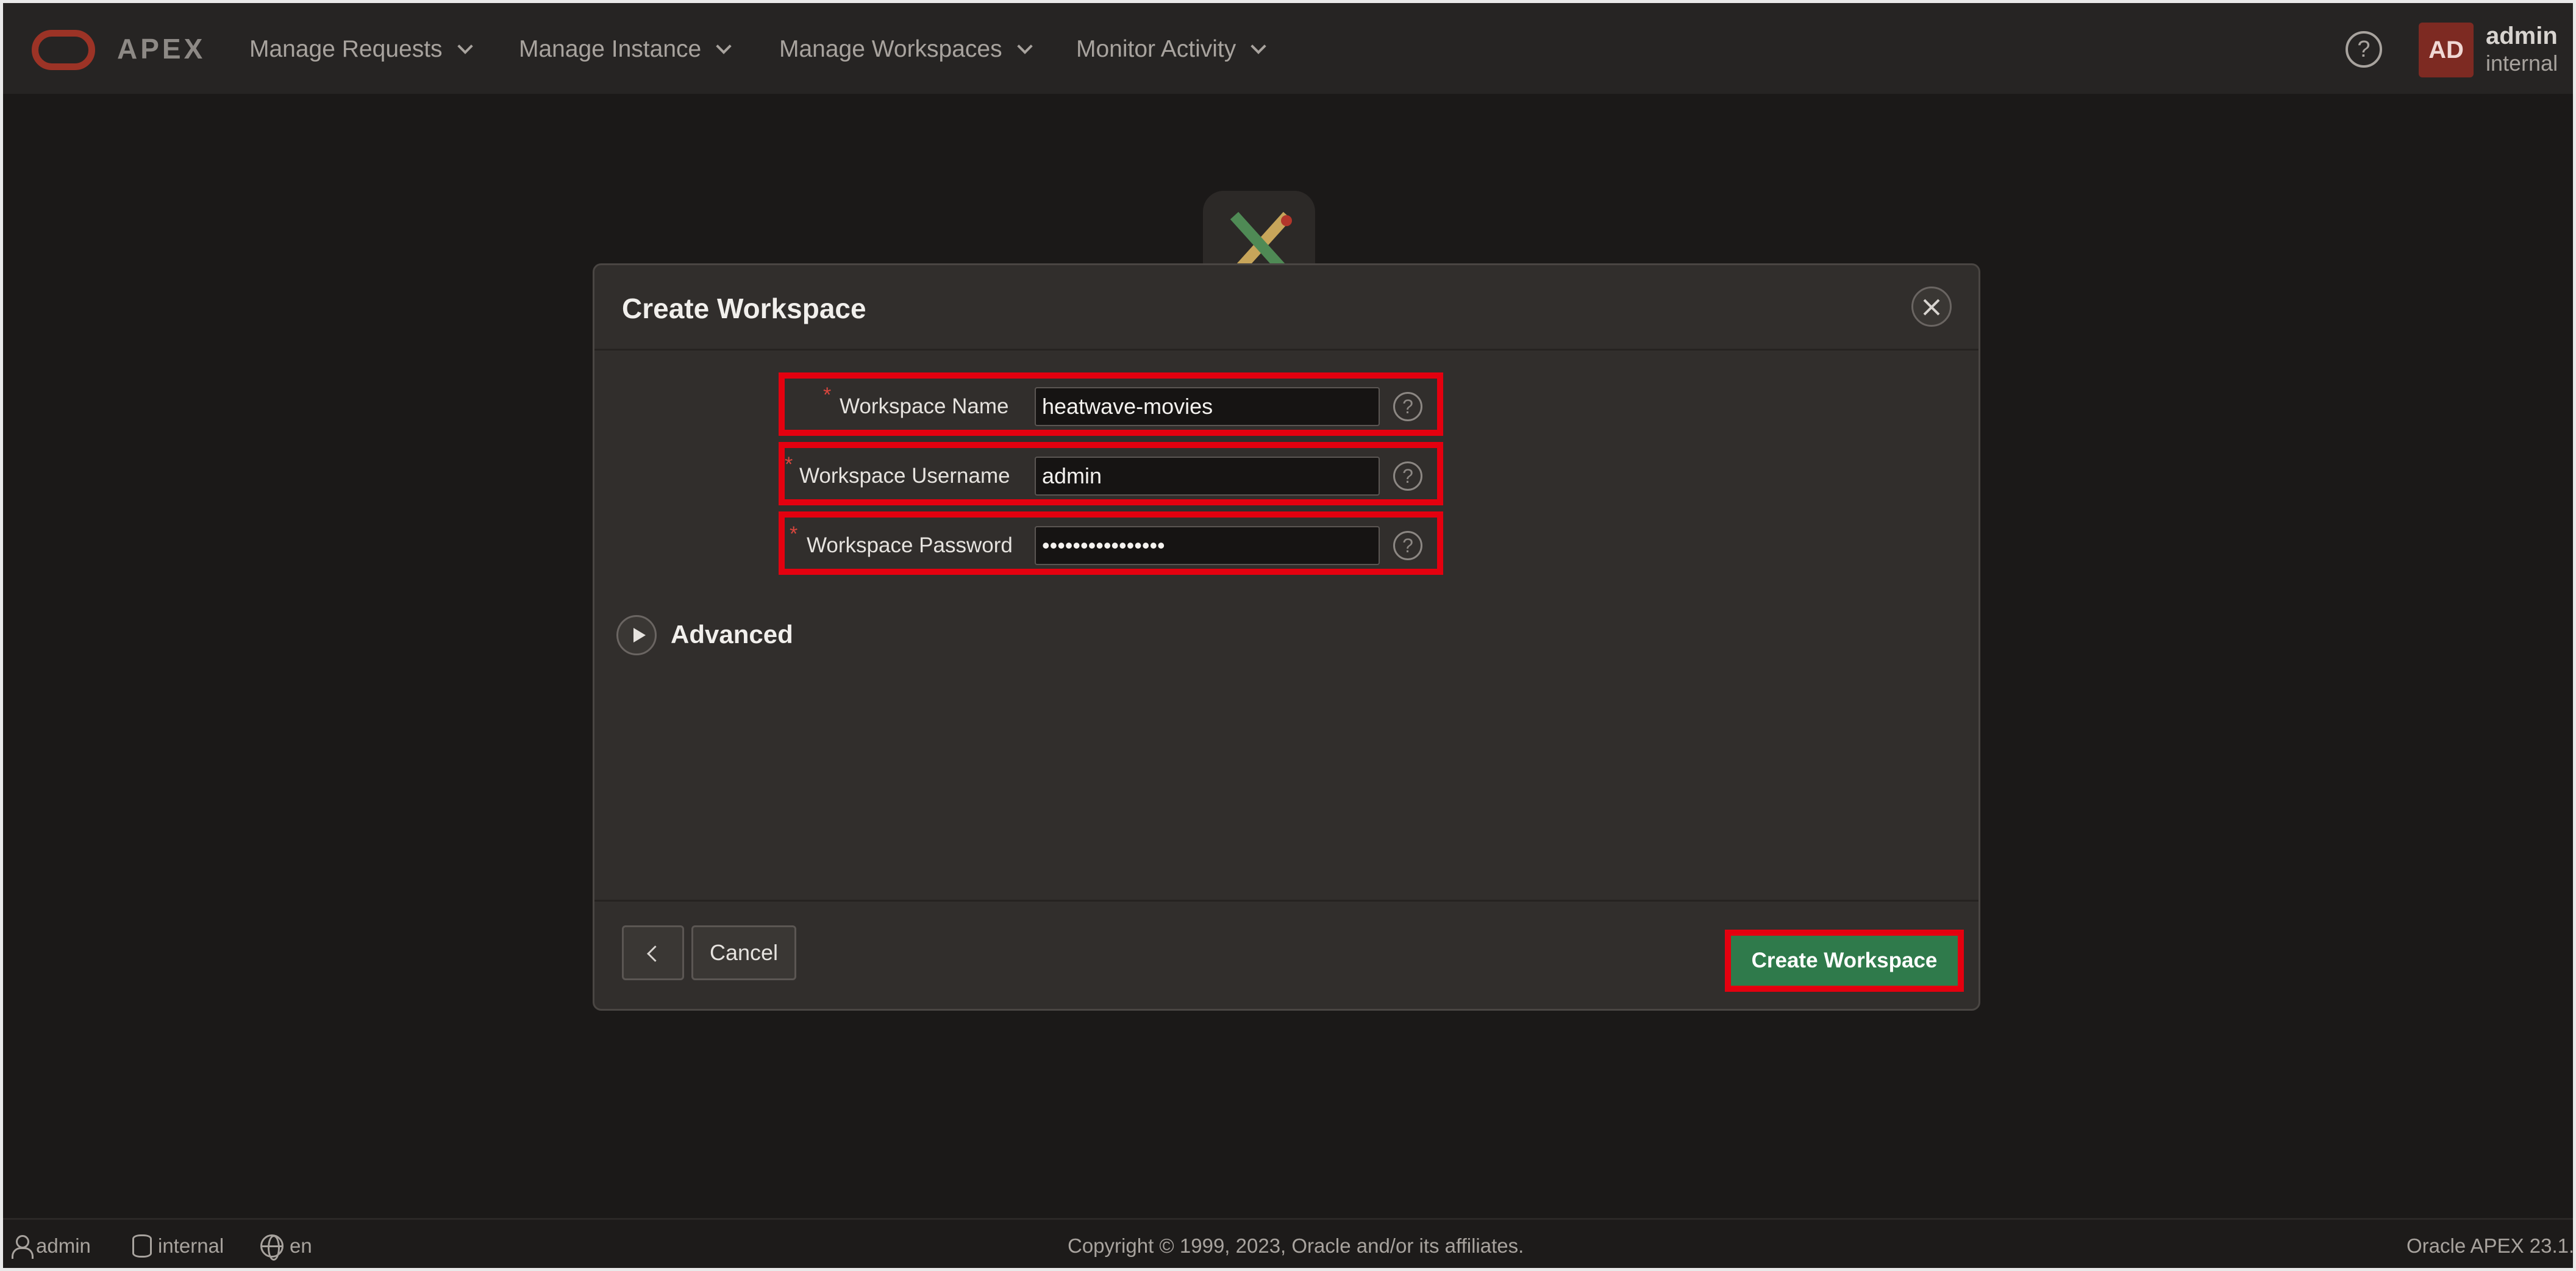 The width and height of the screenshot is (2576, 1271). I want to click on footer-divider, so click(1286, 901).